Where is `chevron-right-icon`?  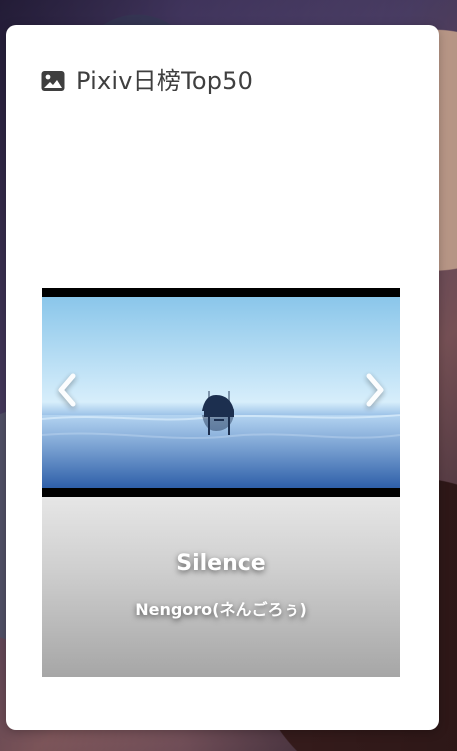
chevron-right-icon is located at coordinates (374, 392).